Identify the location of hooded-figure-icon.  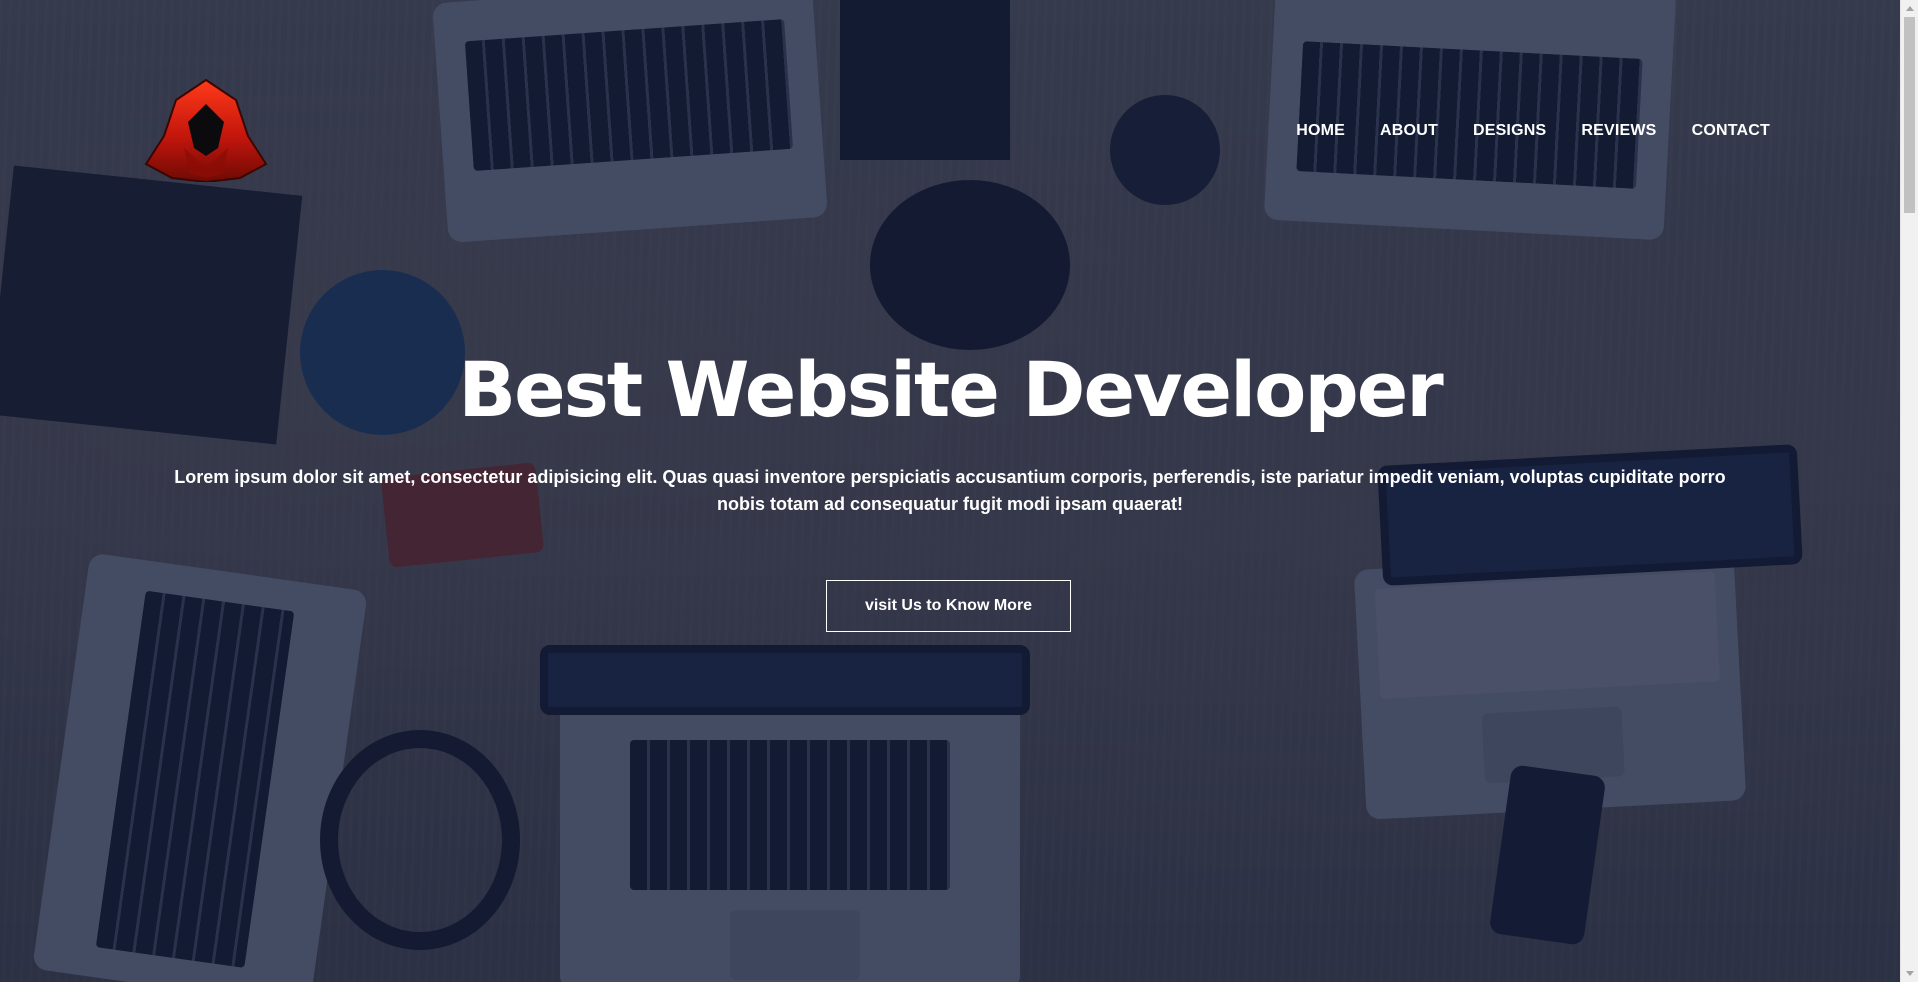
(206, 131).